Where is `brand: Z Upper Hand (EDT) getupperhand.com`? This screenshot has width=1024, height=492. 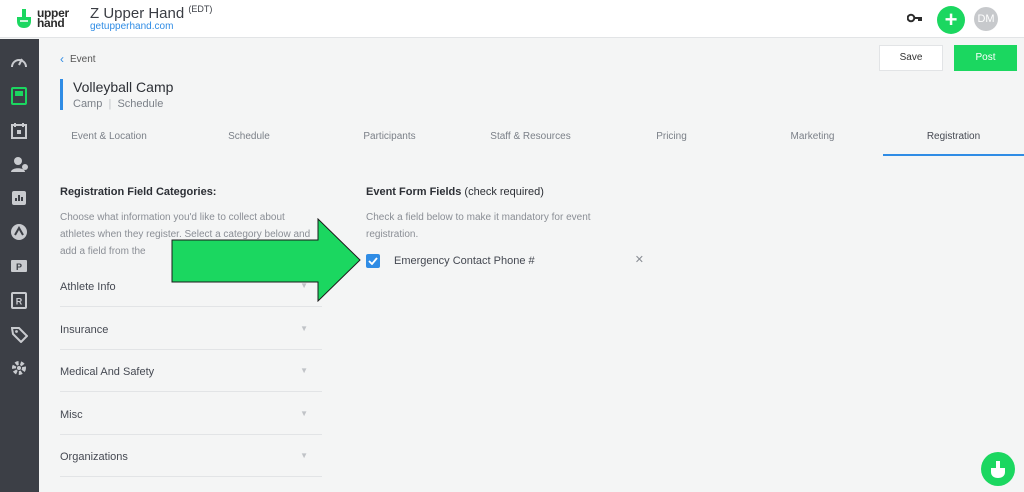
brand: Z Upper Hand (EDT) getupperhand.com is located at coordinates (151, 18).